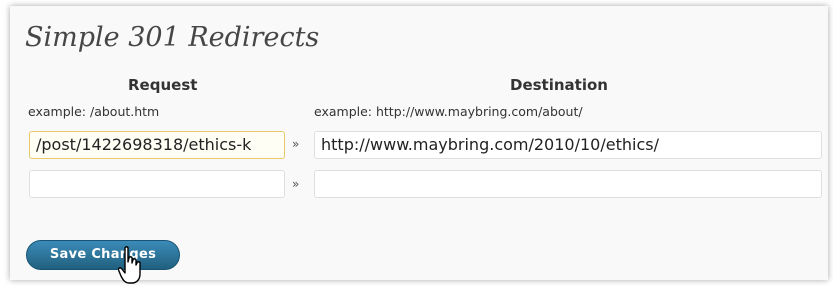 The image size is (833, 286). What do you see at coordinates (157, 145) in the screenshot?
I see `request-input-row-1: /post/1422698318/ethics-k` at bounding box center [157, 145].